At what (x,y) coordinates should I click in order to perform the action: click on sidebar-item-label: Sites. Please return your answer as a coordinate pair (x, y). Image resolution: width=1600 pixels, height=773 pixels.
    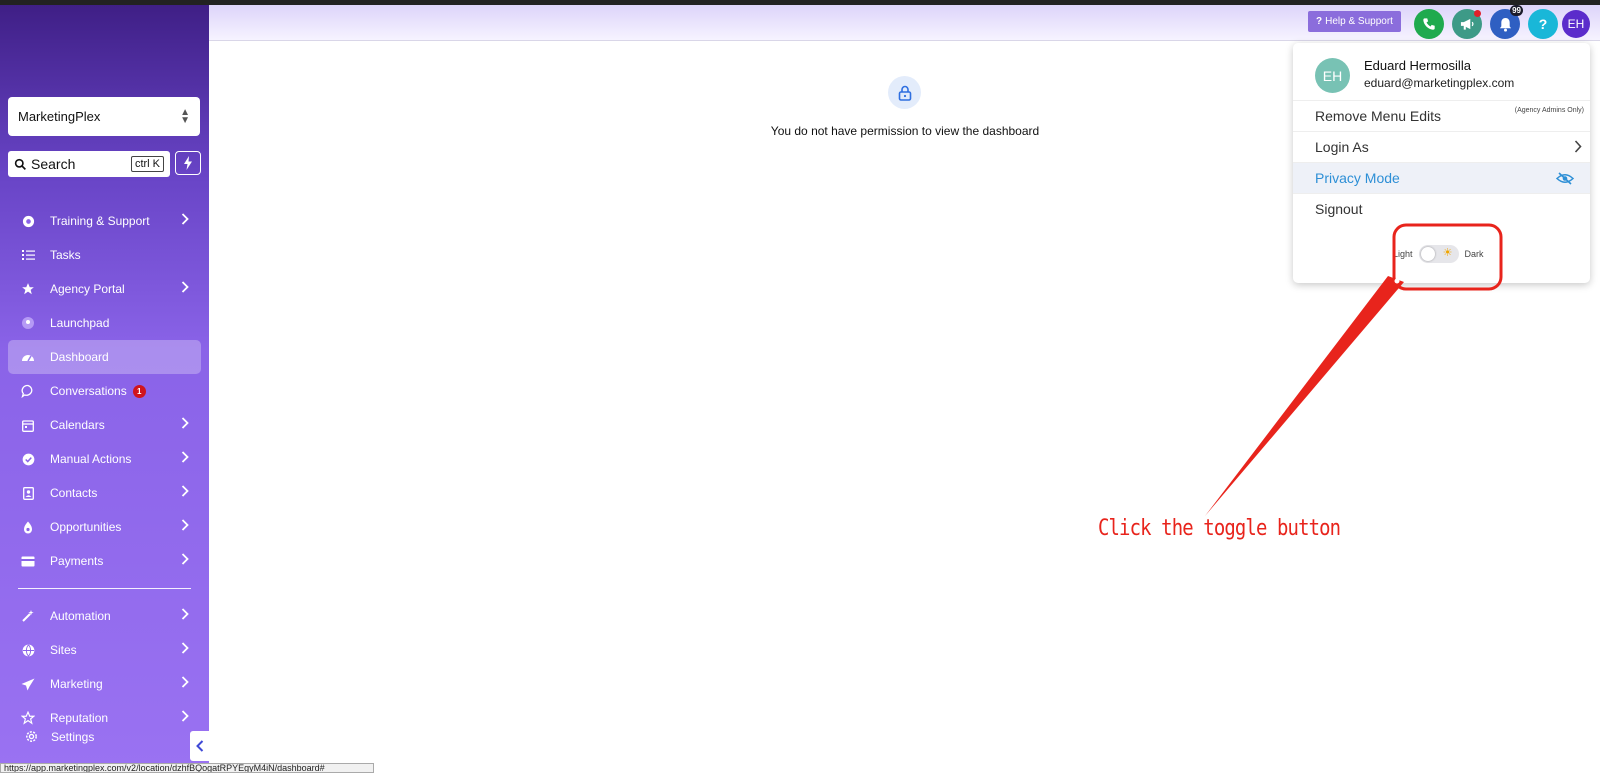
    Looking at the image, I should click on (63, 650).